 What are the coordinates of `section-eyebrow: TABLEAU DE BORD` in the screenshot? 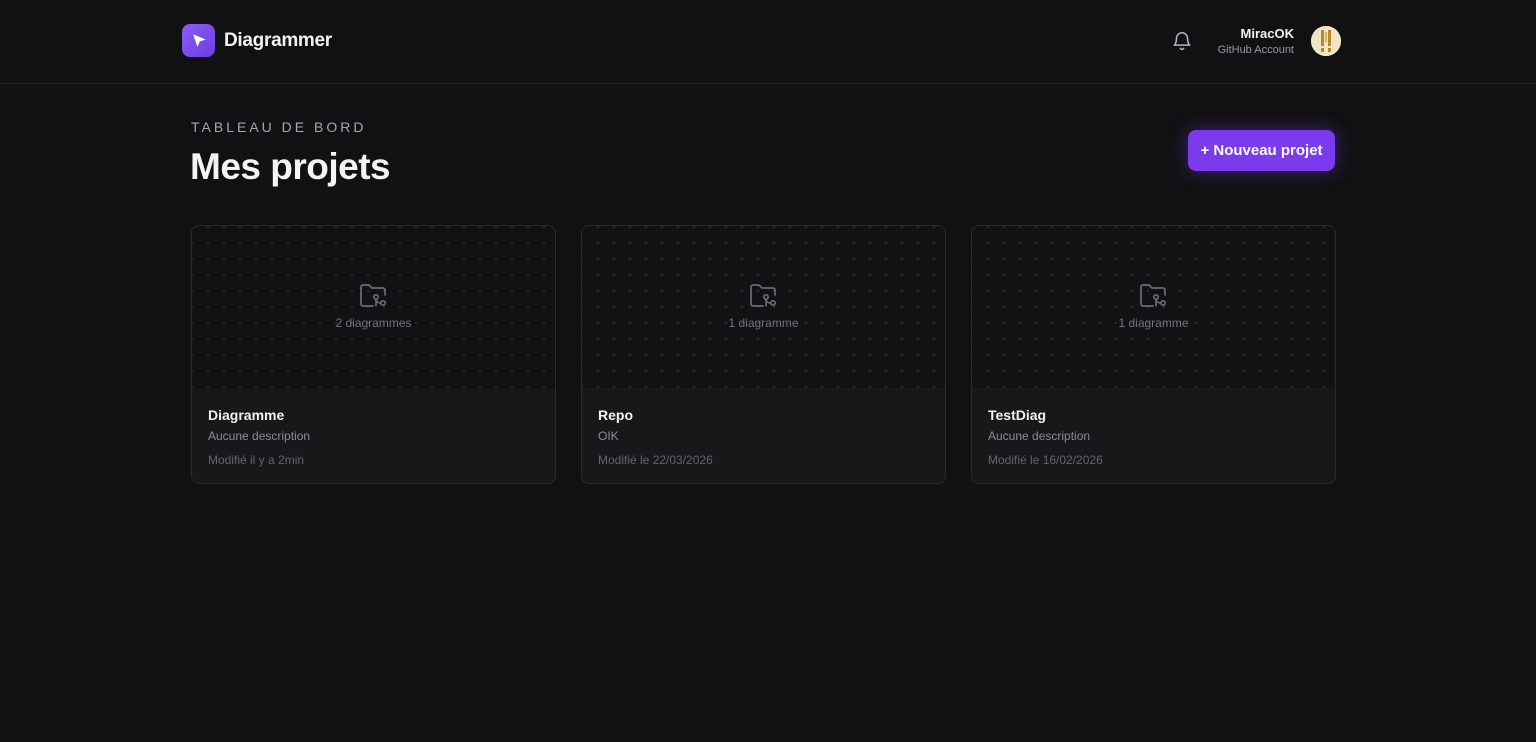 It's located at (279, 127).